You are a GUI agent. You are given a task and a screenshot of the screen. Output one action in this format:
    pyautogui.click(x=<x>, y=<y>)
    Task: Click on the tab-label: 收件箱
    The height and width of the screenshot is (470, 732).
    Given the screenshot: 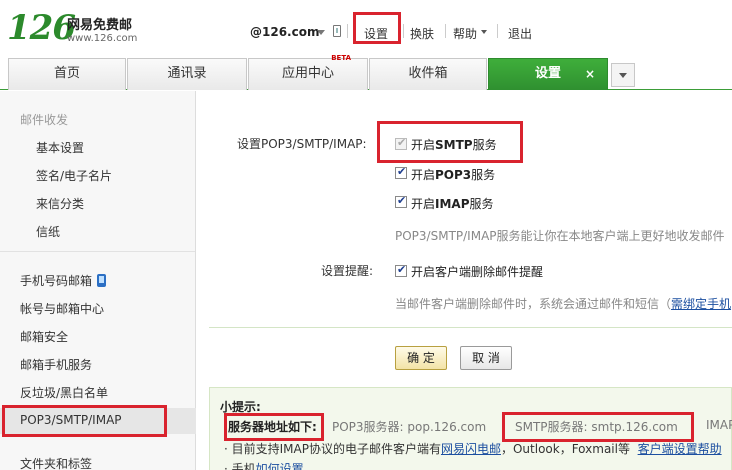 What is the action you would take?
    pyautogui.click(x=428, y=73)
    